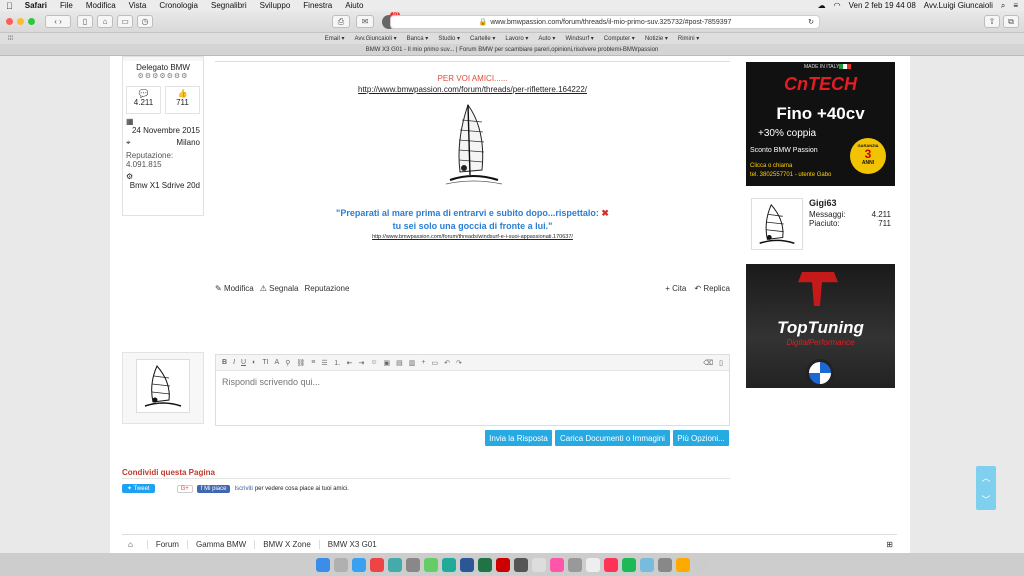 This screenshot has width=1024, height=576. I want to click on wifi-icon: ◠, so click(837, 5).